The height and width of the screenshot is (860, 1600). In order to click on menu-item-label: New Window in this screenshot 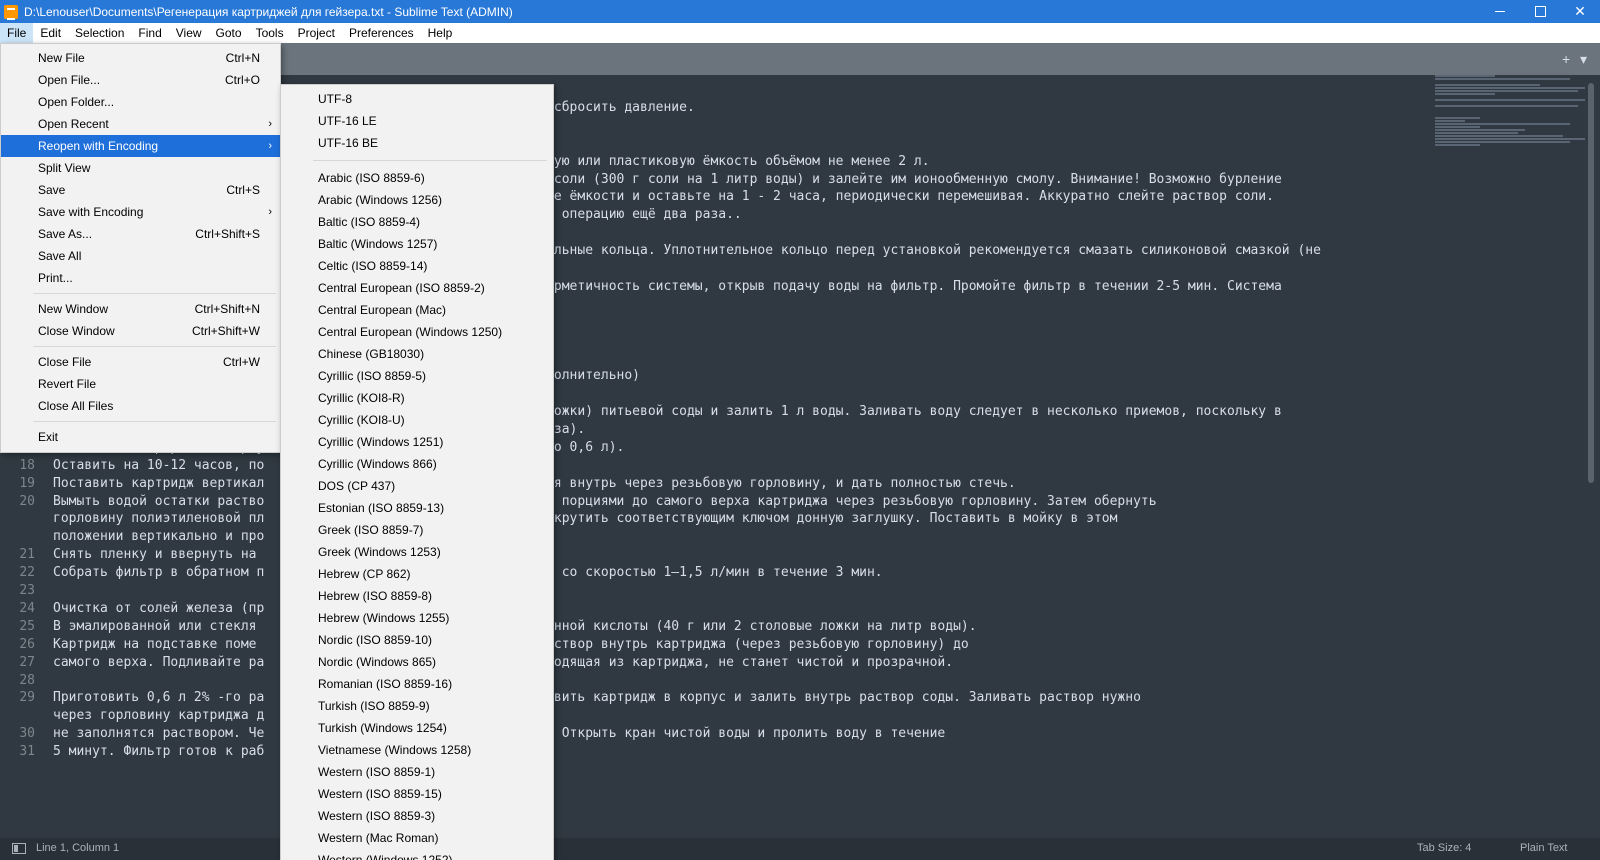, I will do `click(73, 309)`.